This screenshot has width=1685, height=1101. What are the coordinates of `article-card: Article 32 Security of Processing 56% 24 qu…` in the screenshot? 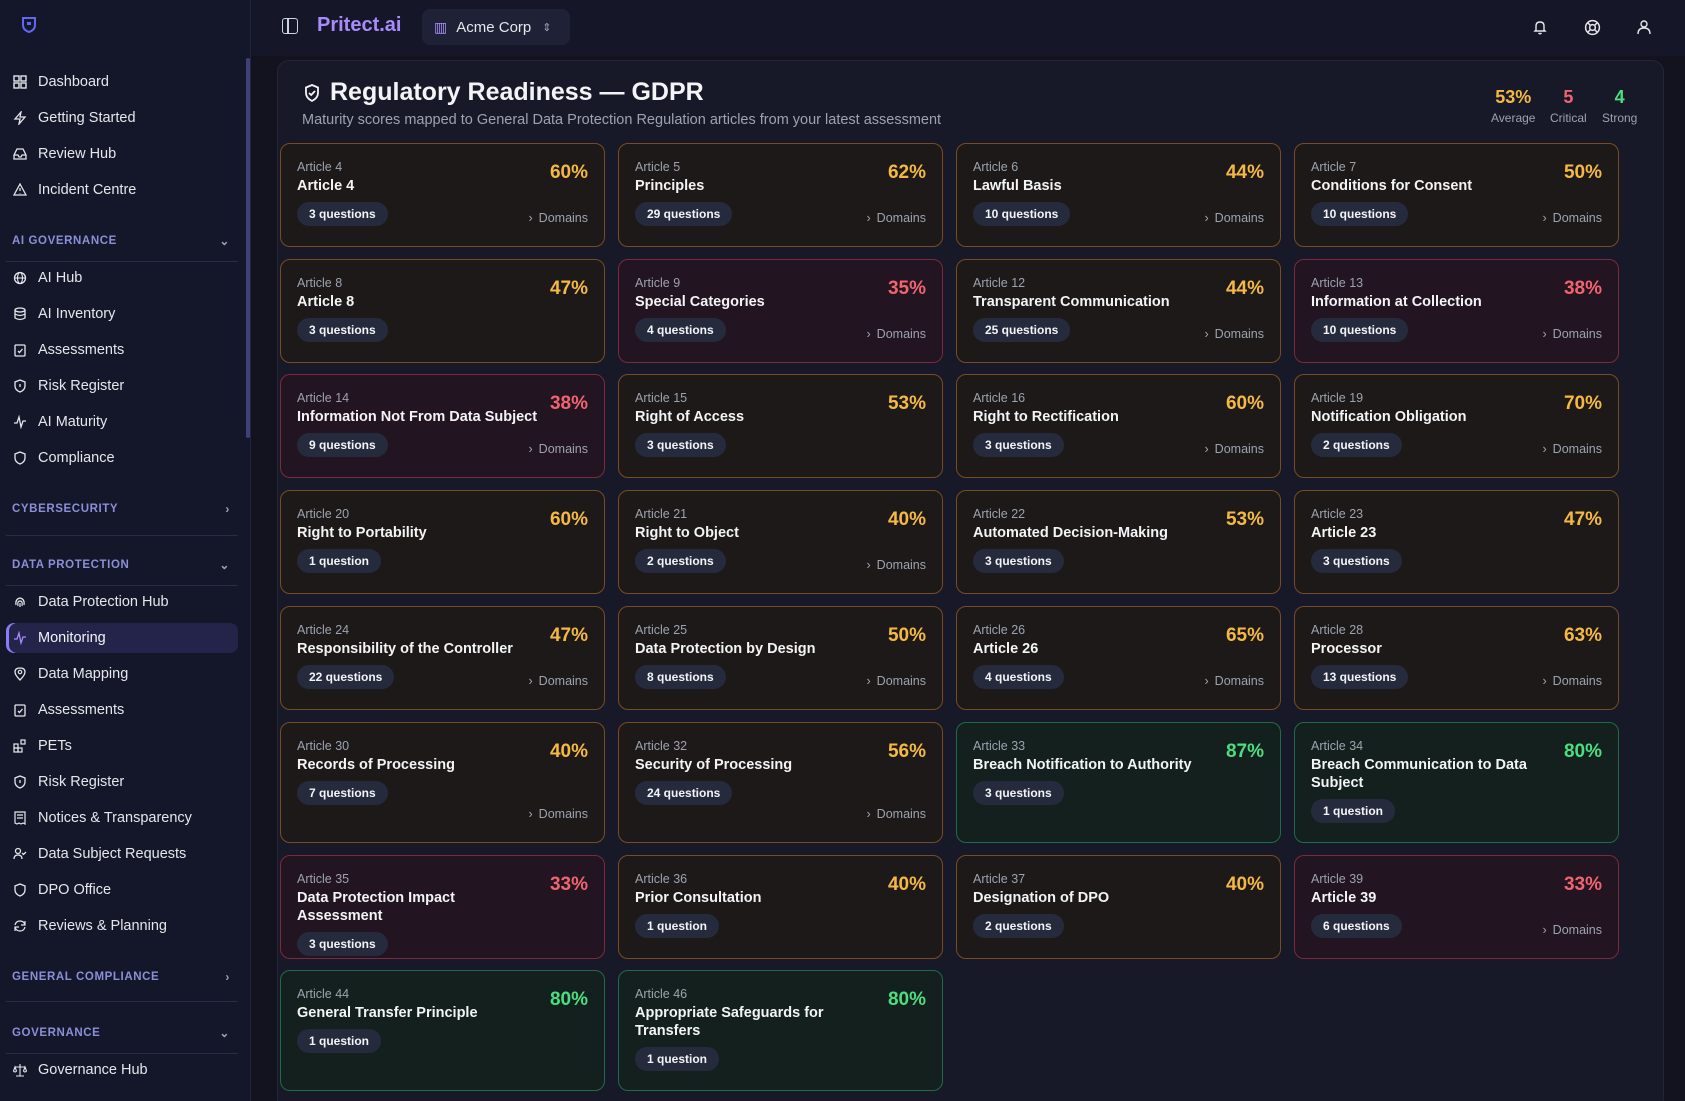 It's located at (780, 782).